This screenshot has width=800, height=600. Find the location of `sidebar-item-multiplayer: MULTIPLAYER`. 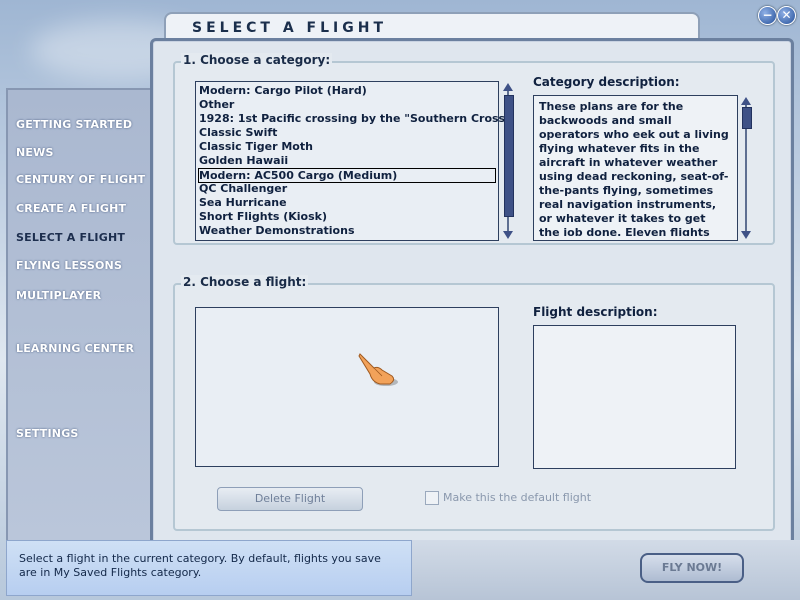

sidebar-item-multiplayer: MULTIPLAYER is located at coordinates (58, 295).